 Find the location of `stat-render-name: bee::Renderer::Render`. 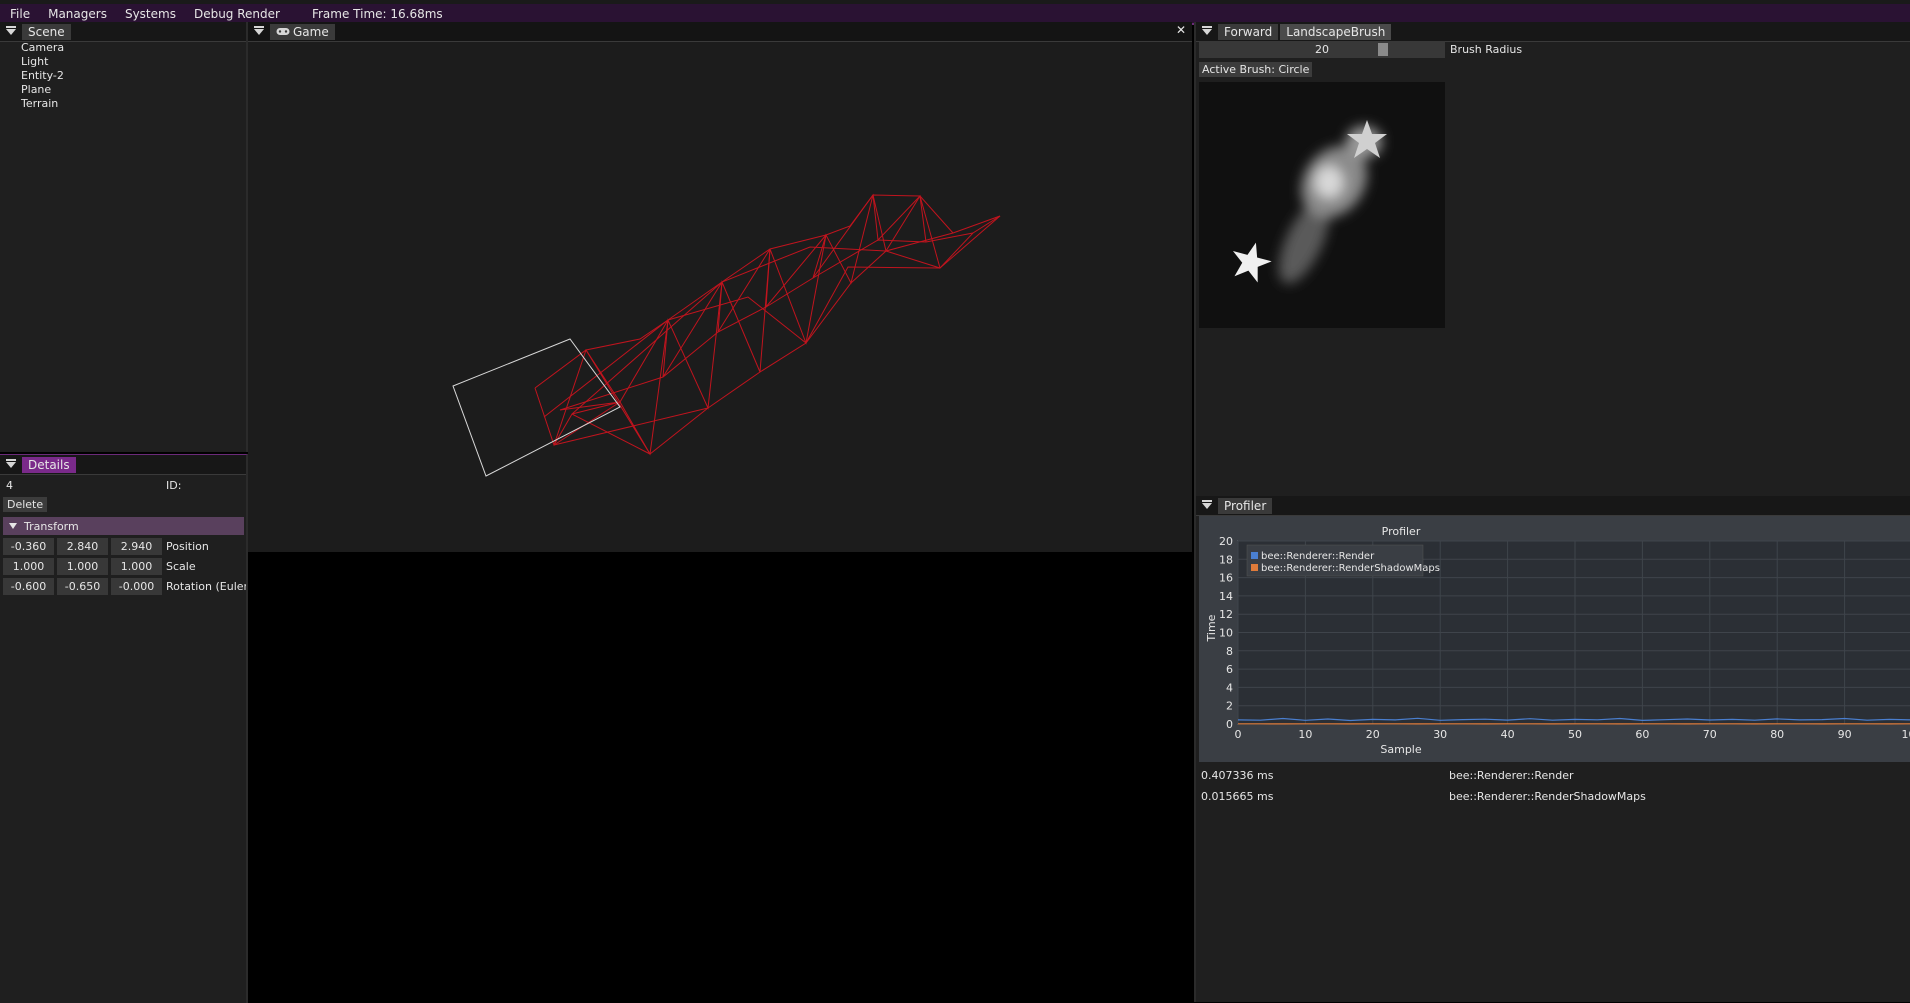

stat-render-name: bee::Renderer::Render is located at coordinates (1511, 775).